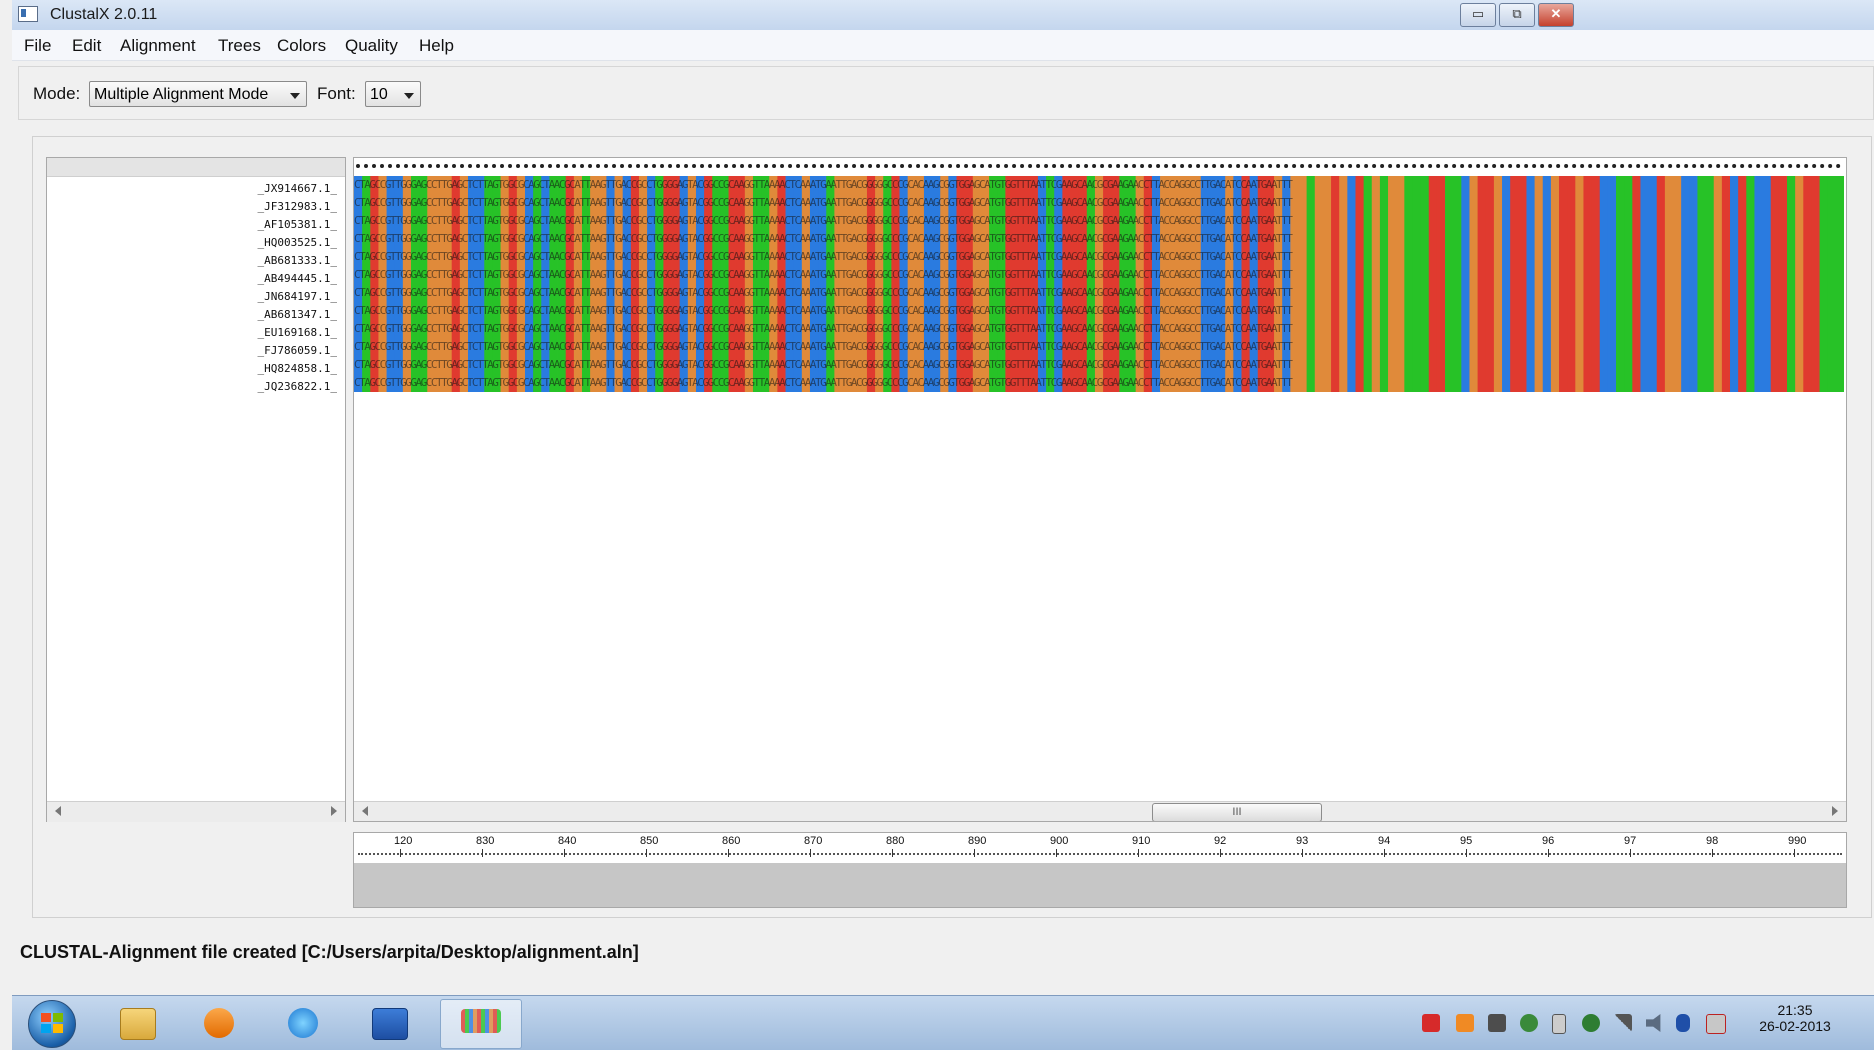 This screenshot has width=1874, height=1050. Describe the element at coordinates (1384, 841) in the screenshot. I see `ruler-label: 94` at that location.